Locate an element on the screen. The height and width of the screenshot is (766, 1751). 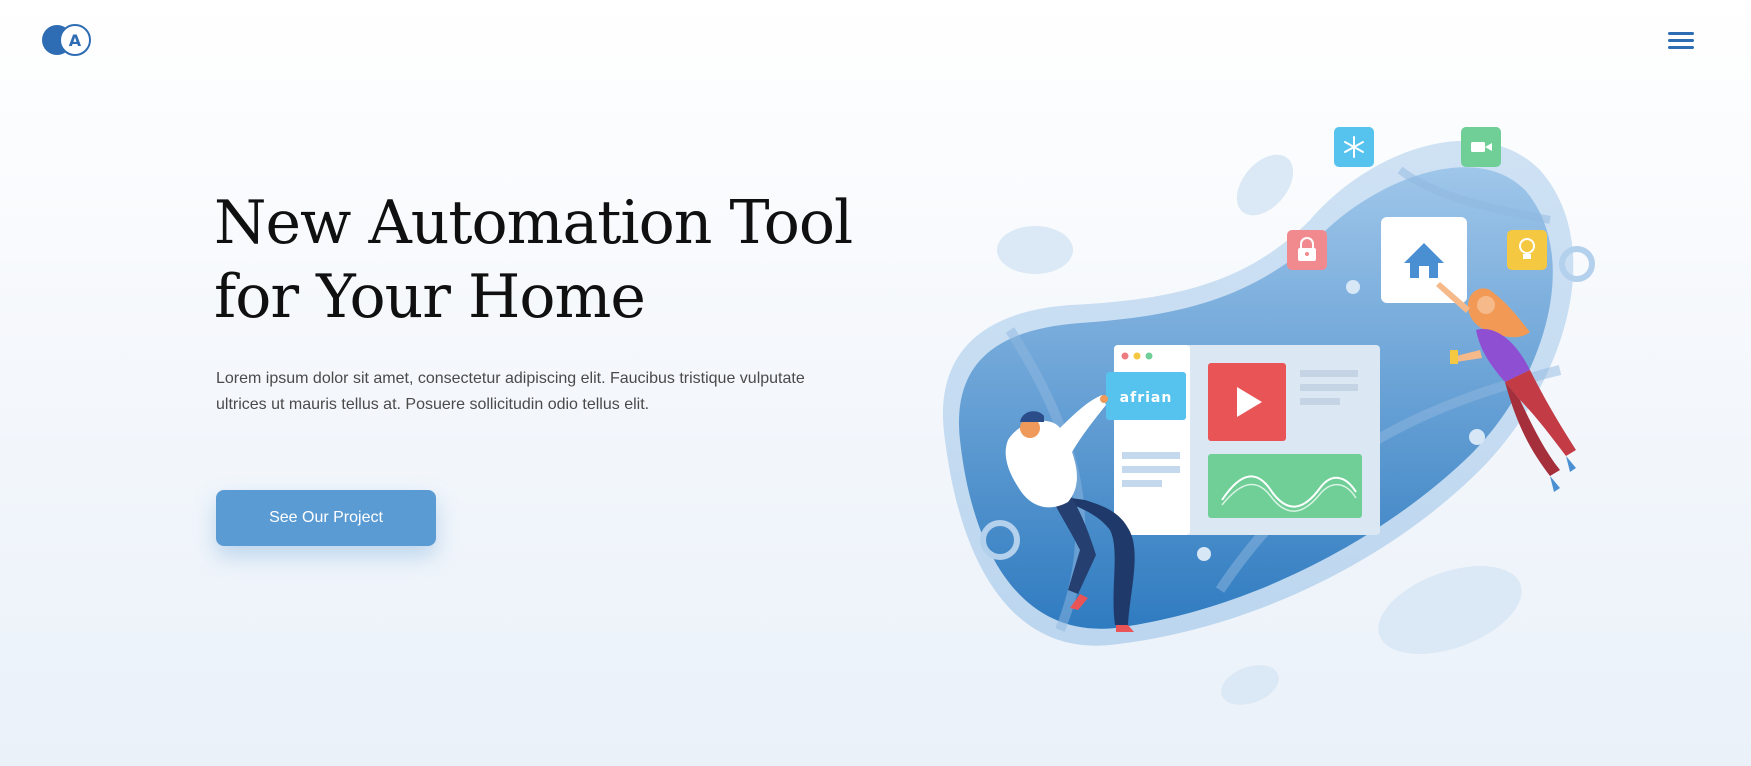
afrian-badge-label: afrian is located at coordinates (1146, 398).